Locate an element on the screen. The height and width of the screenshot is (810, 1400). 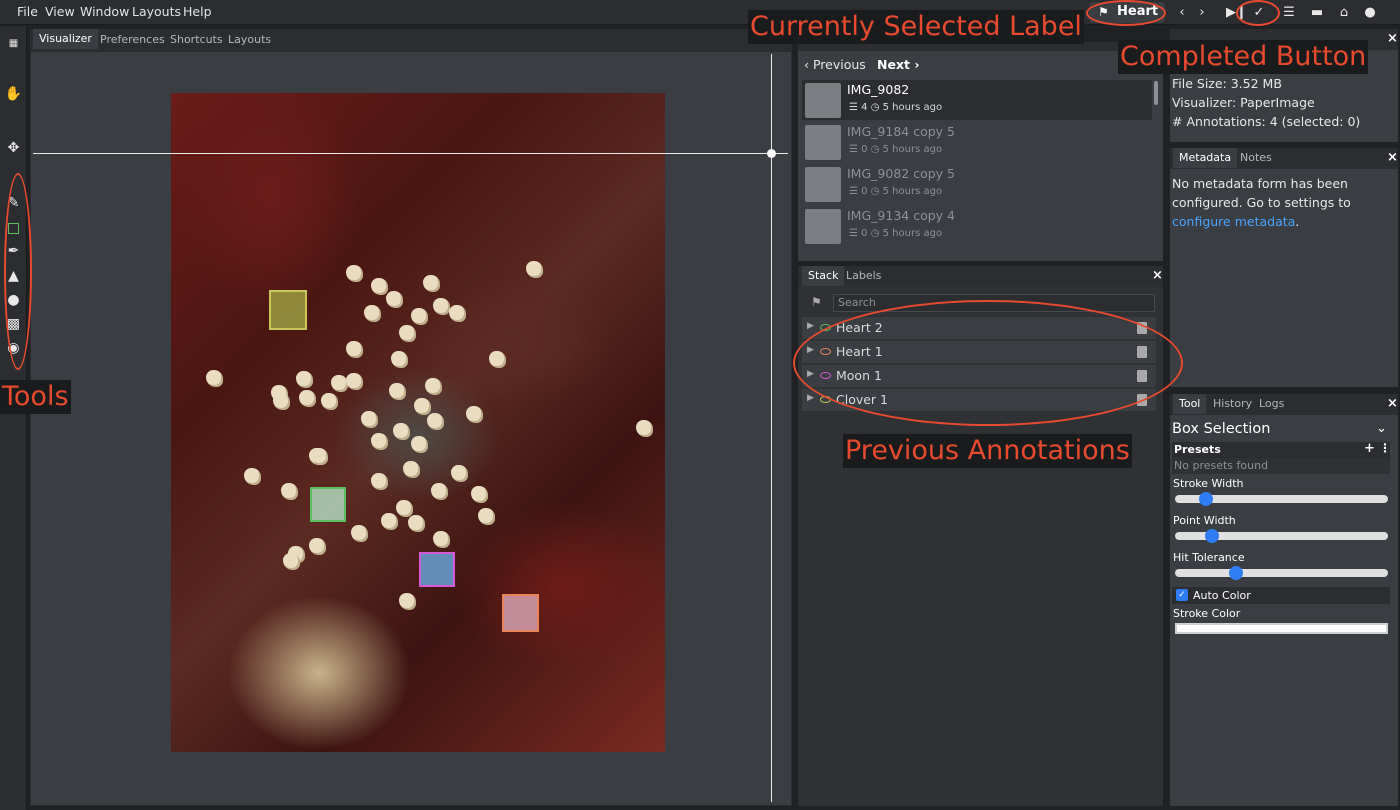
visualizer-type: Visualizer: PaperImage is located at coordinates (1243, 102).